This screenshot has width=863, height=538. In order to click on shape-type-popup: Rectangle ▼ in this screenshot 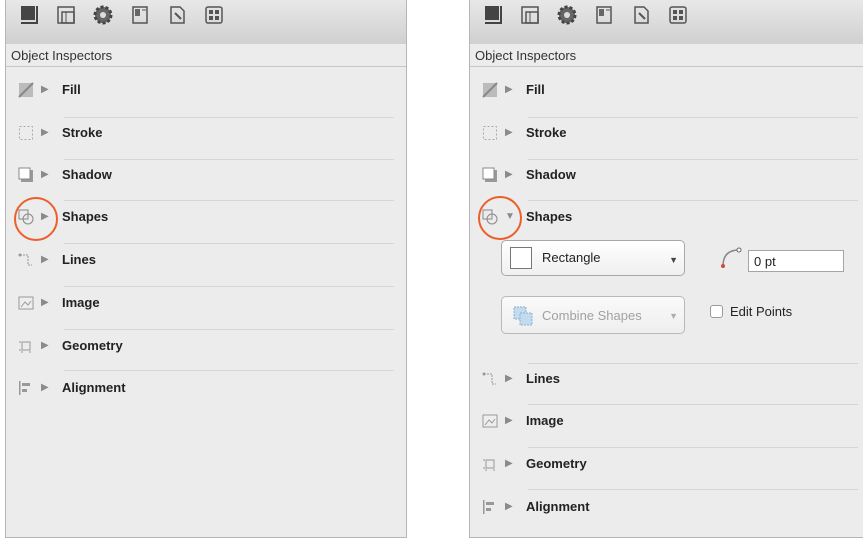, I will do `click(593, 258)`.